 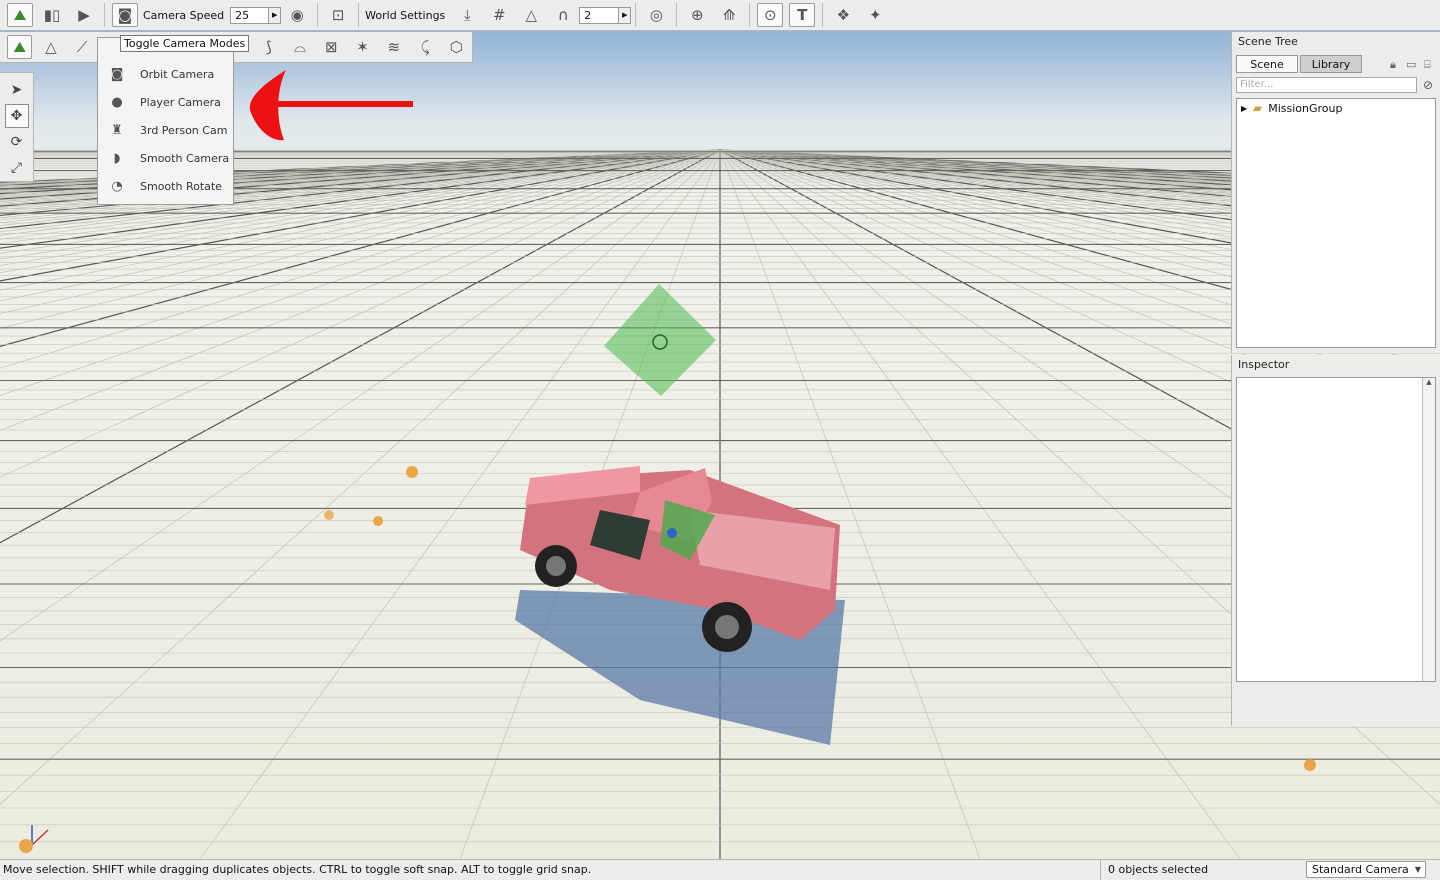 I want to click on menu-item-3rd-person-cam: ♜ 3rd Person Cam, so click(x=165, y=130).